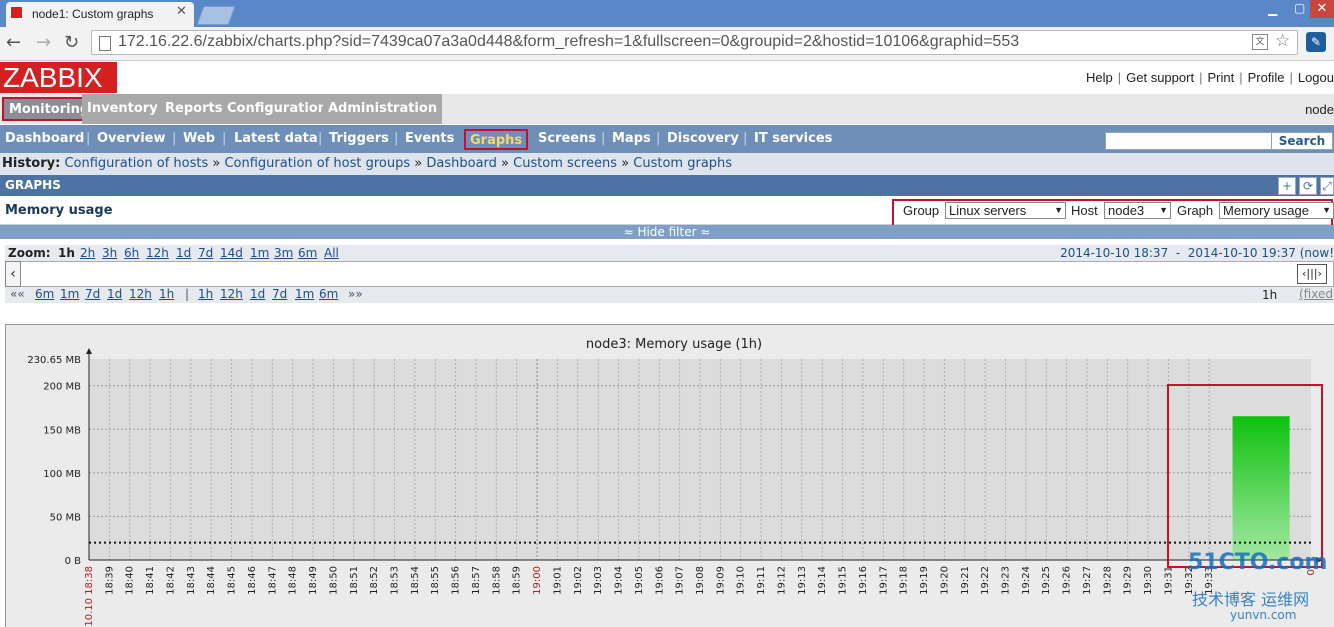 The image size is (1334, 627). Describe the element at coordinates (674, 344) in the screenshot. I see `chart-title: node3: Memory usage (1h)` at that location.